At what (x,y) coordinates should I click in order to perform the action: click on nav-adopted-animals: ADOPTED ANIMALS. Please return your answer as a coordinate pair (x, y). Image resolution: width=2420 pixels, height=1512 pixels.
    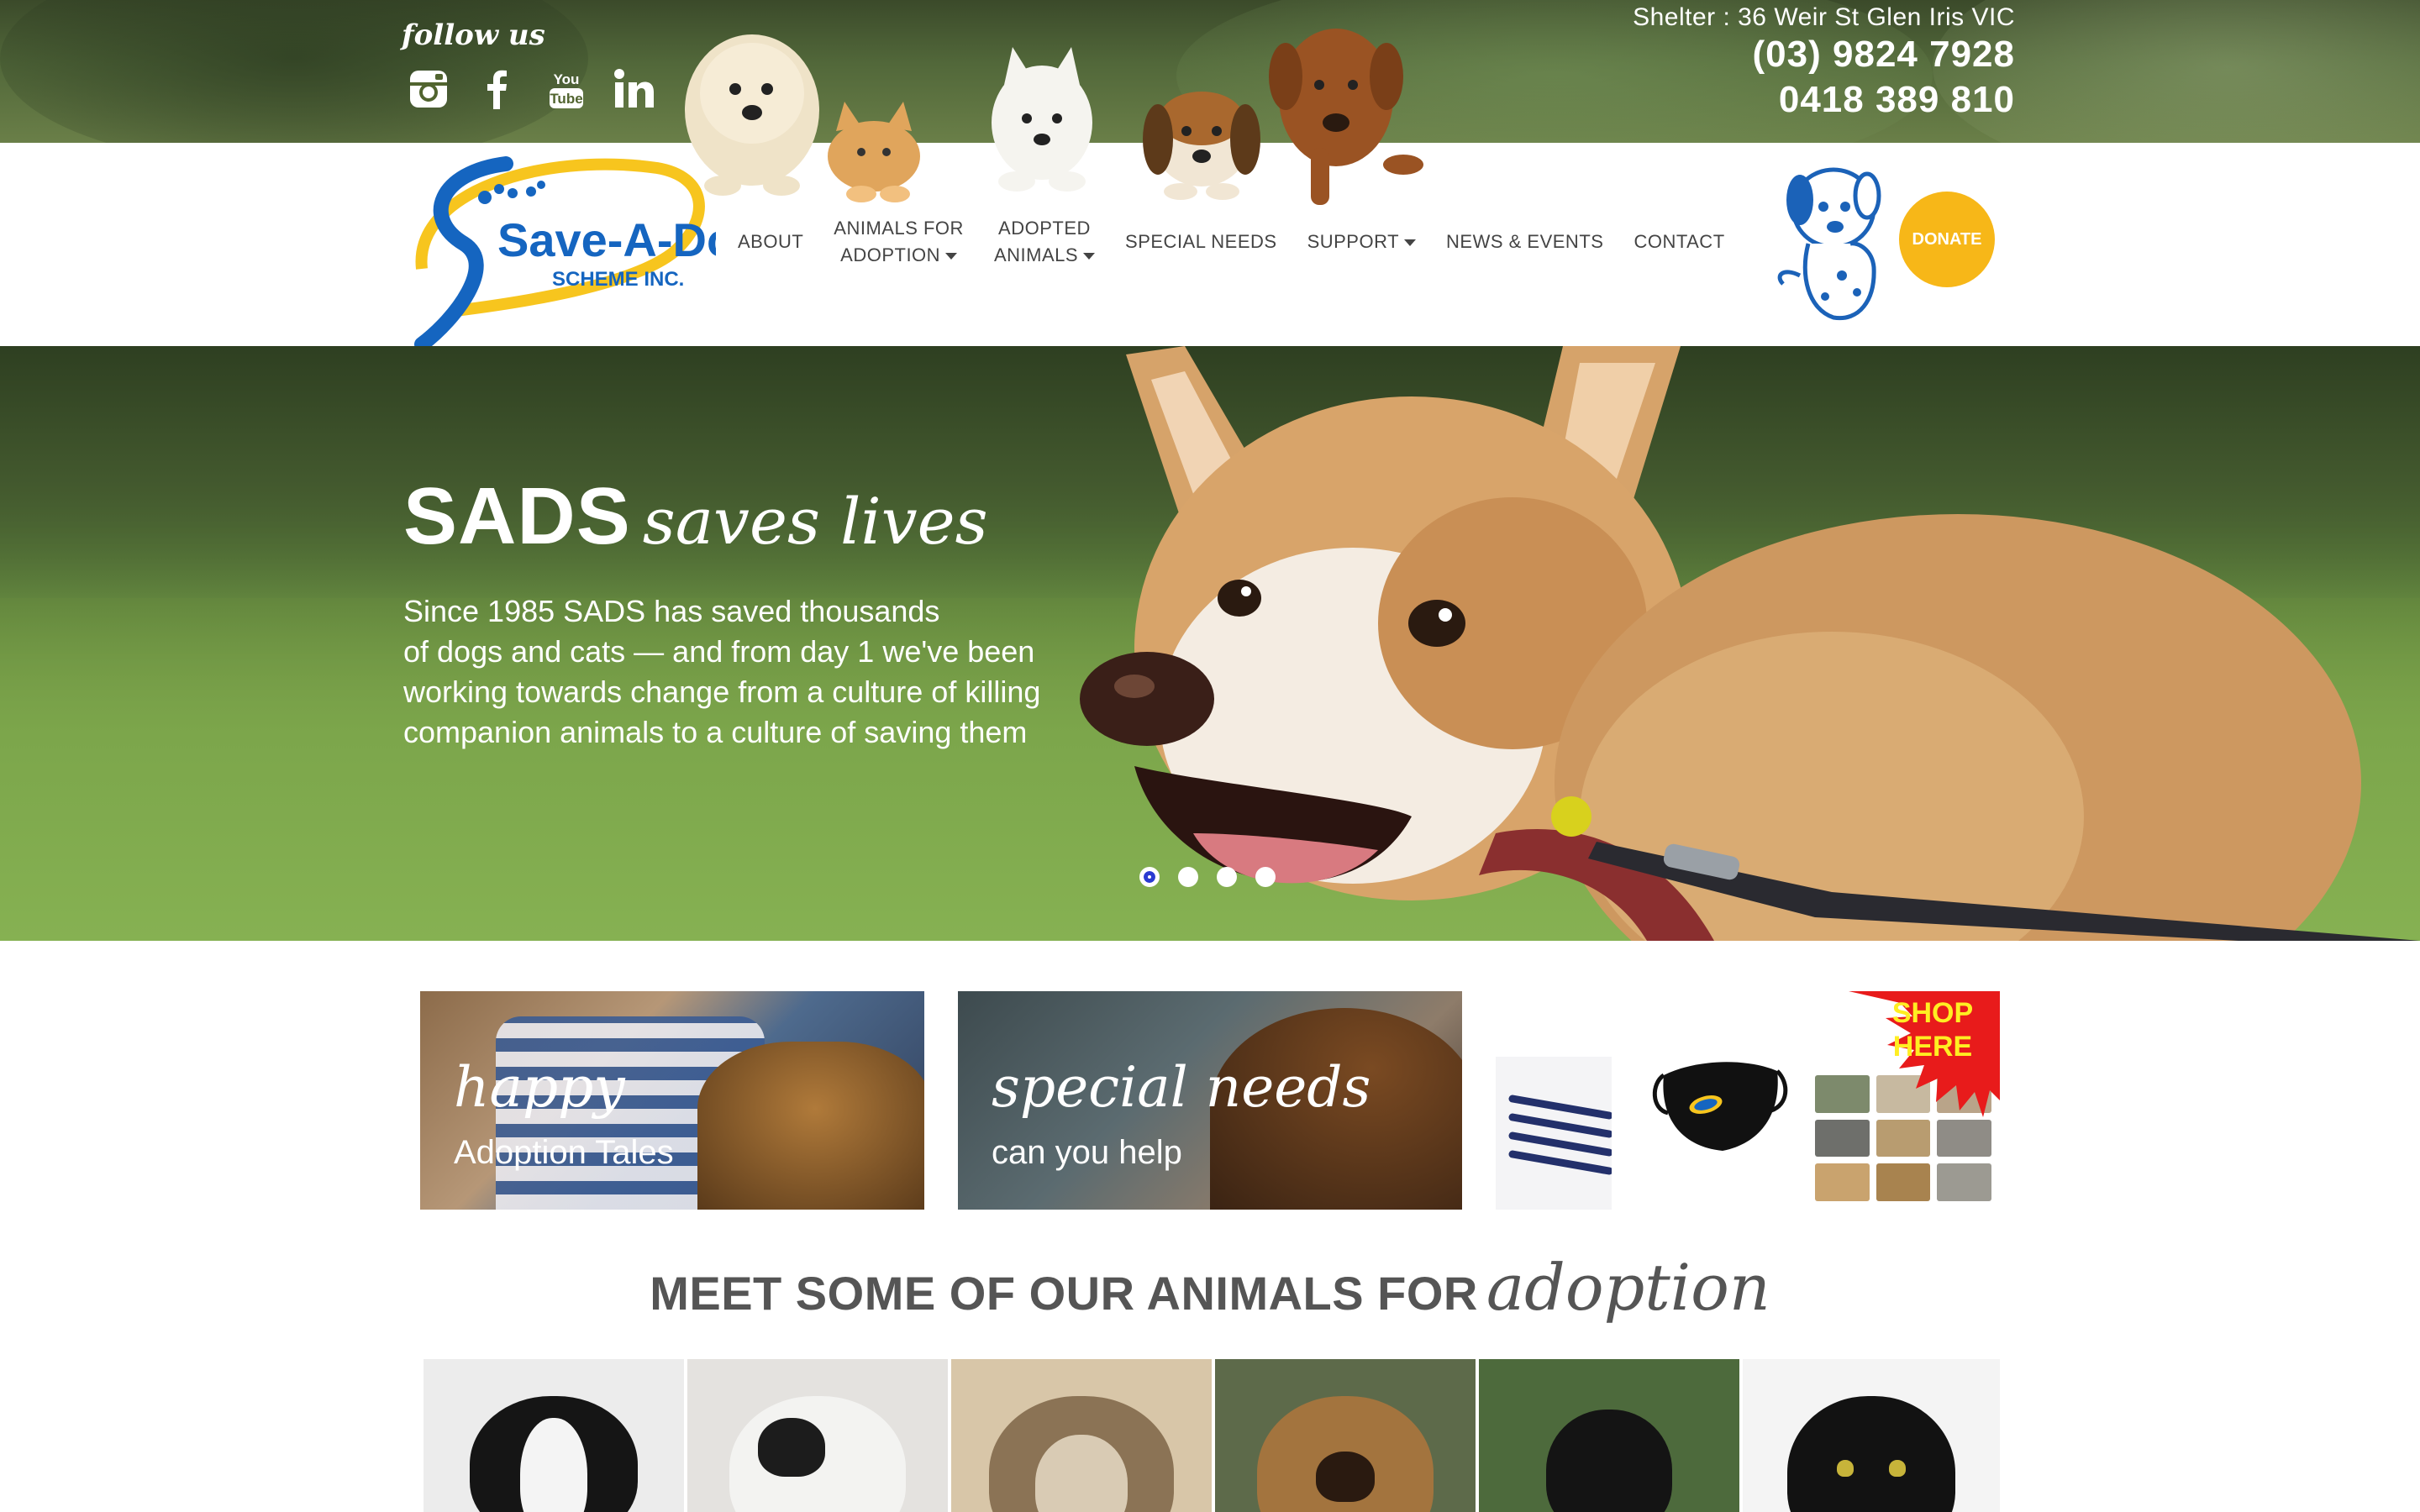
    Looking at the image, I should click on (1044, 242).